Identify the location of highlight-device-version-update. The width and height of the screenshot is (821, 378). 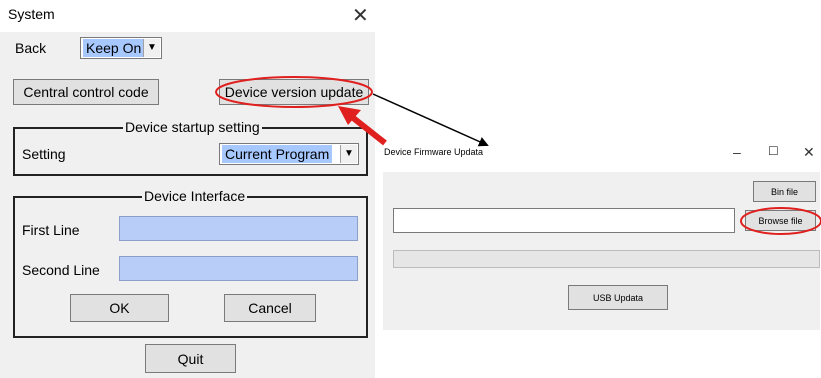
(294, 92).